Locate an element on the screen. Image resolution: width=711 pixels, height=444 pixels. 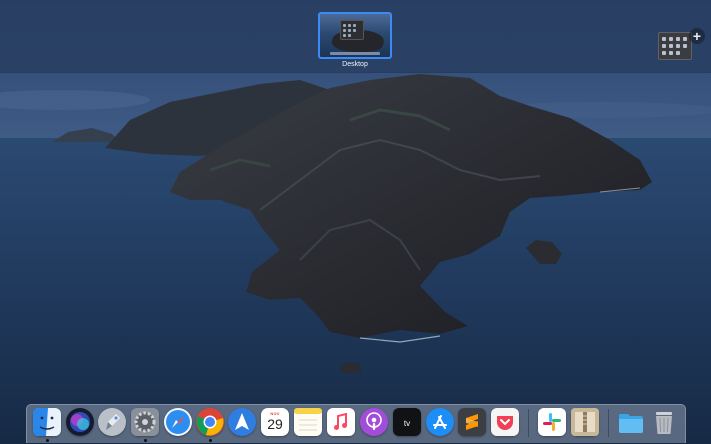
plus-icon: + is located at coordinates (697, 36).